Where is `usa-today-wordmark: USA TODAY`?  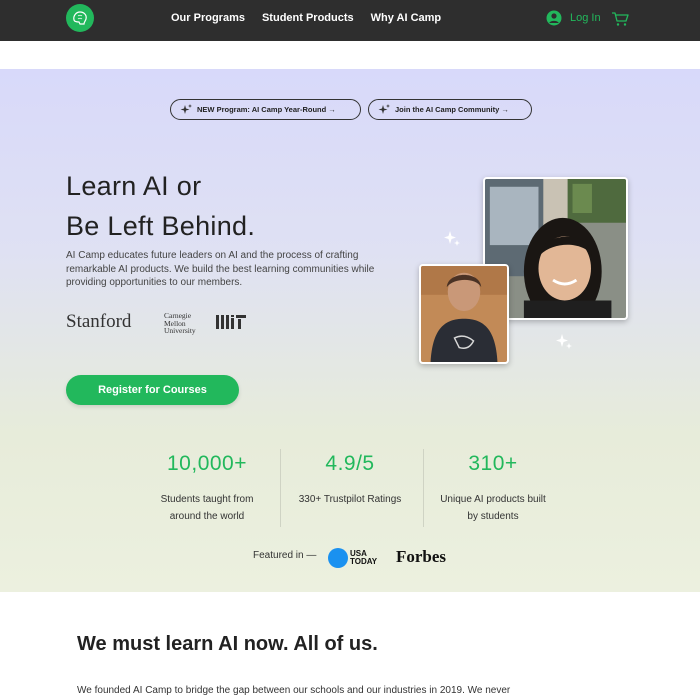 usa-today-wordmark: USA TODAY is located at coordinates (363, 558).